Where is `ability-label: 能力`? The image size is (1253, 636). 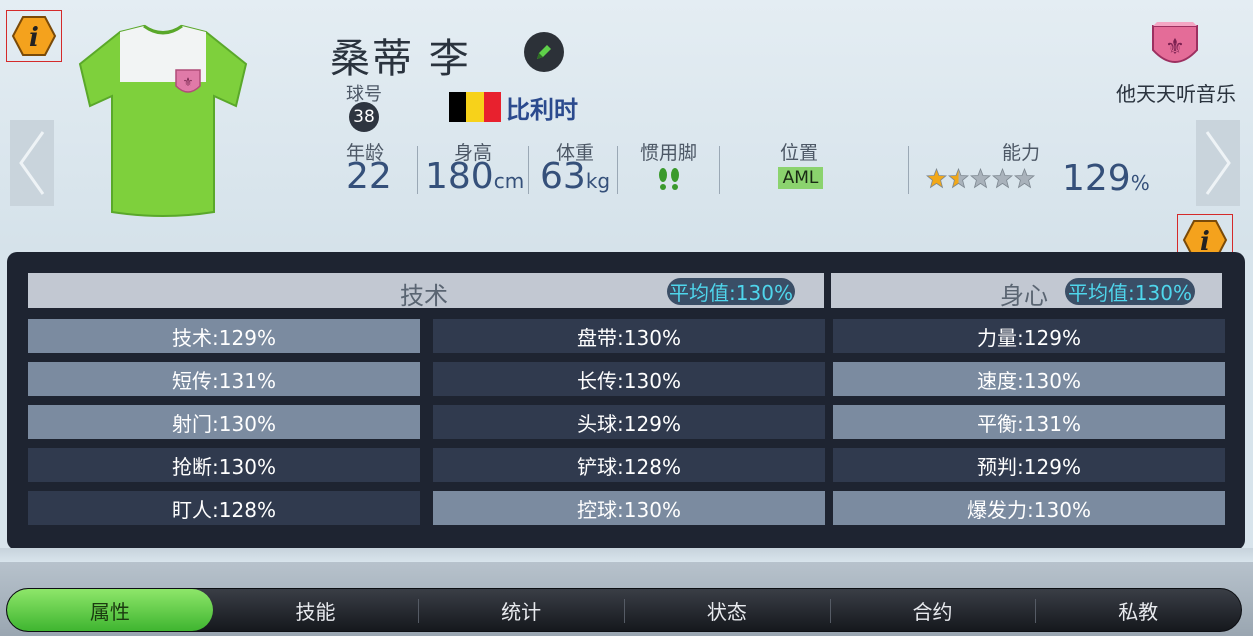 ability-label: 能力 is located at coordinates (1021, 153).